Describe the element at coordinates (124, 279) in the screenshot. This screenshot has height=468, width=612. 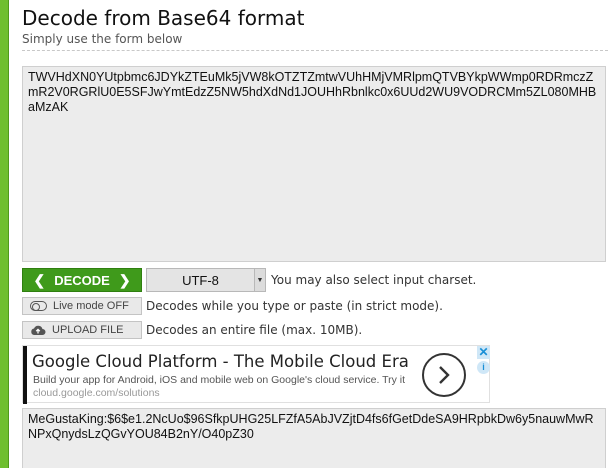
I see `chevron-right-icon: ❯` at that location.